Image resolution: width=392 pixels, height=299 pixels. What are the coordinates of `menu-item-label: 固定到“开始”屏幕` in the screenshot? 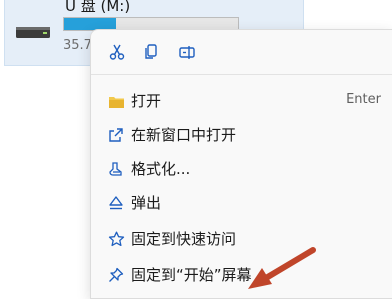 It's located at (191, 275).